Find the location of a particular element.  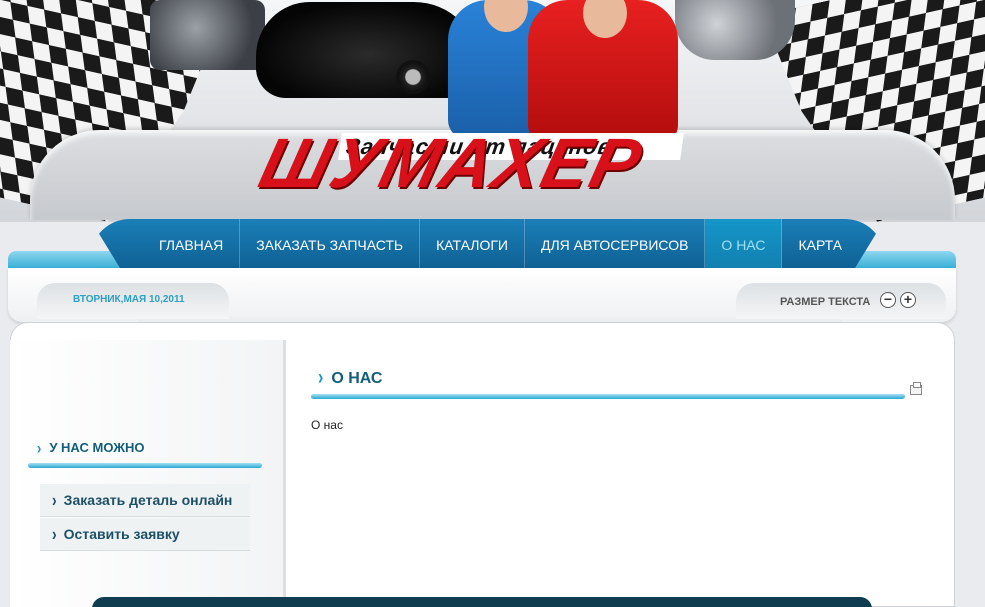

nav-item-home: ГЛАВНАЯ is located at coordinates (192, 245).